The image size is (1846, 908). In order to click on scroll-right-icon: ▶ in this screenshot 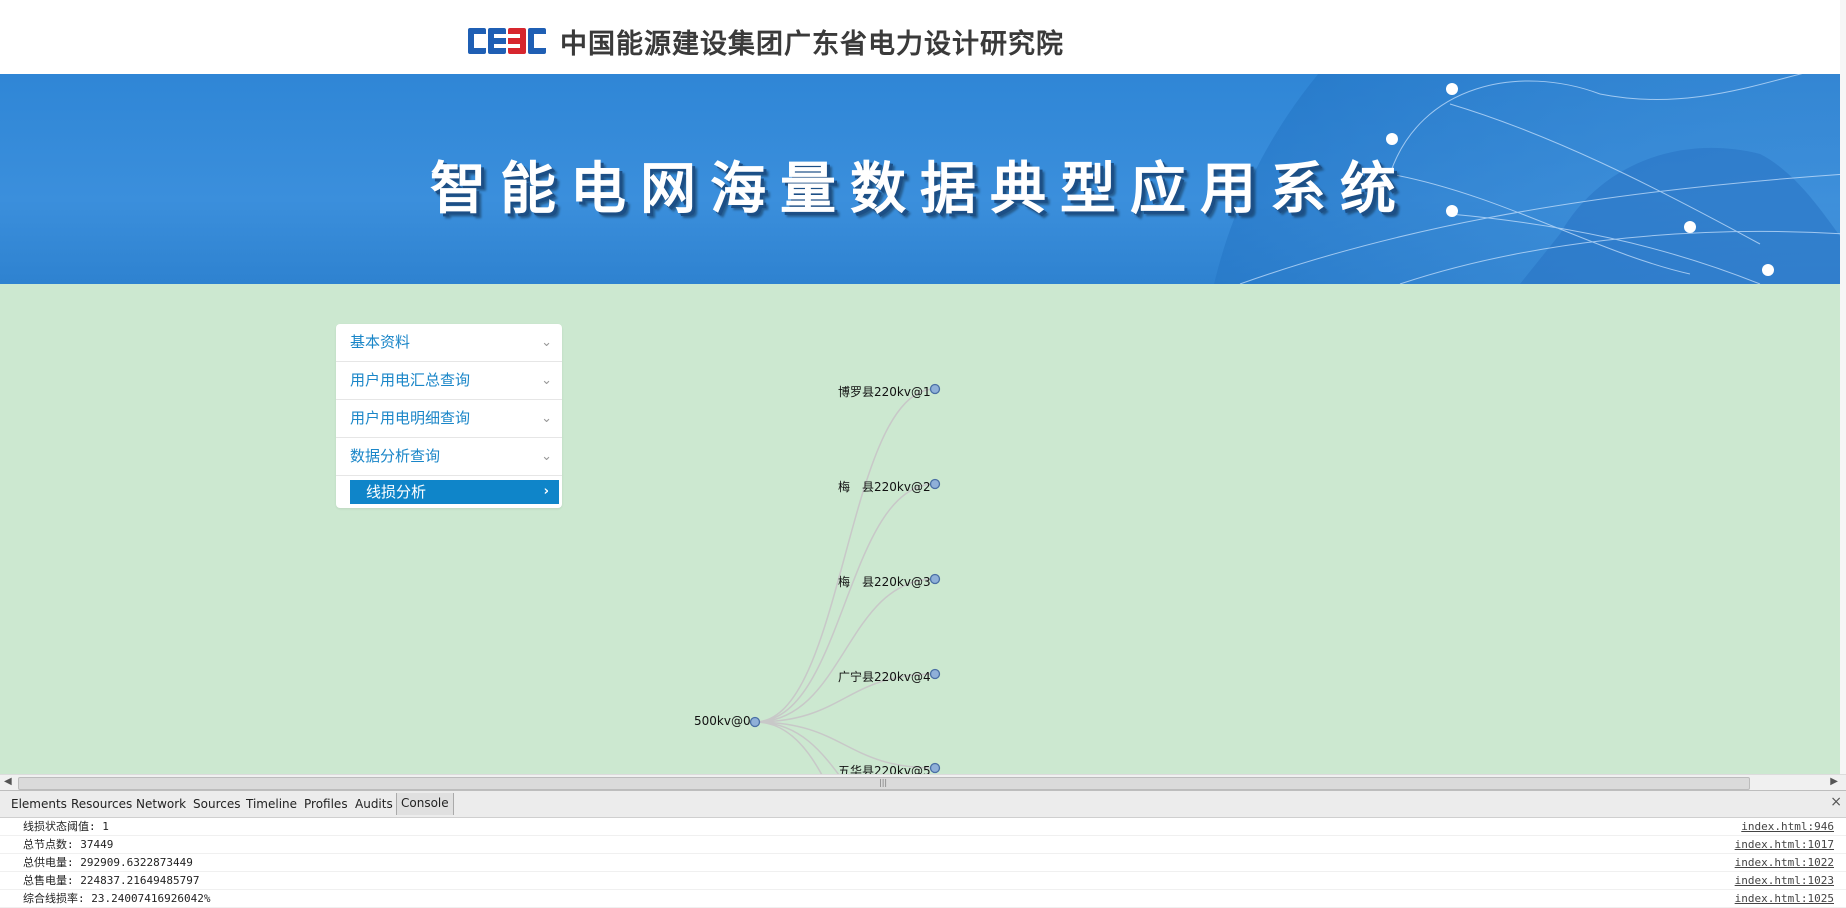, I will do `click(1834, 781)`.